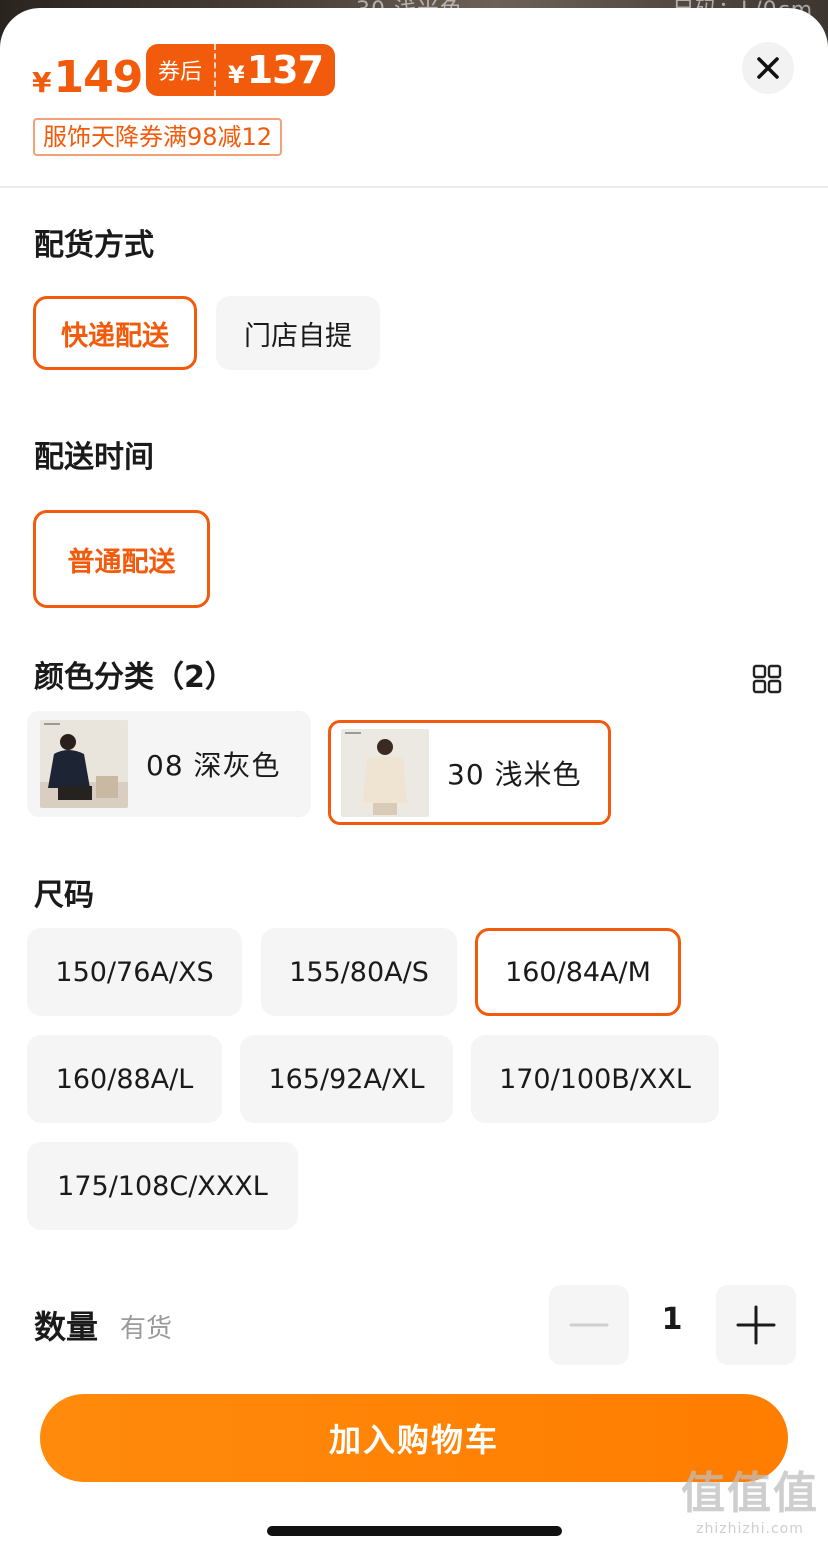 The height and width of the screenshot is (1546, 828). I want to click on delivery-time-title: 配送时间, so click(94, 457).